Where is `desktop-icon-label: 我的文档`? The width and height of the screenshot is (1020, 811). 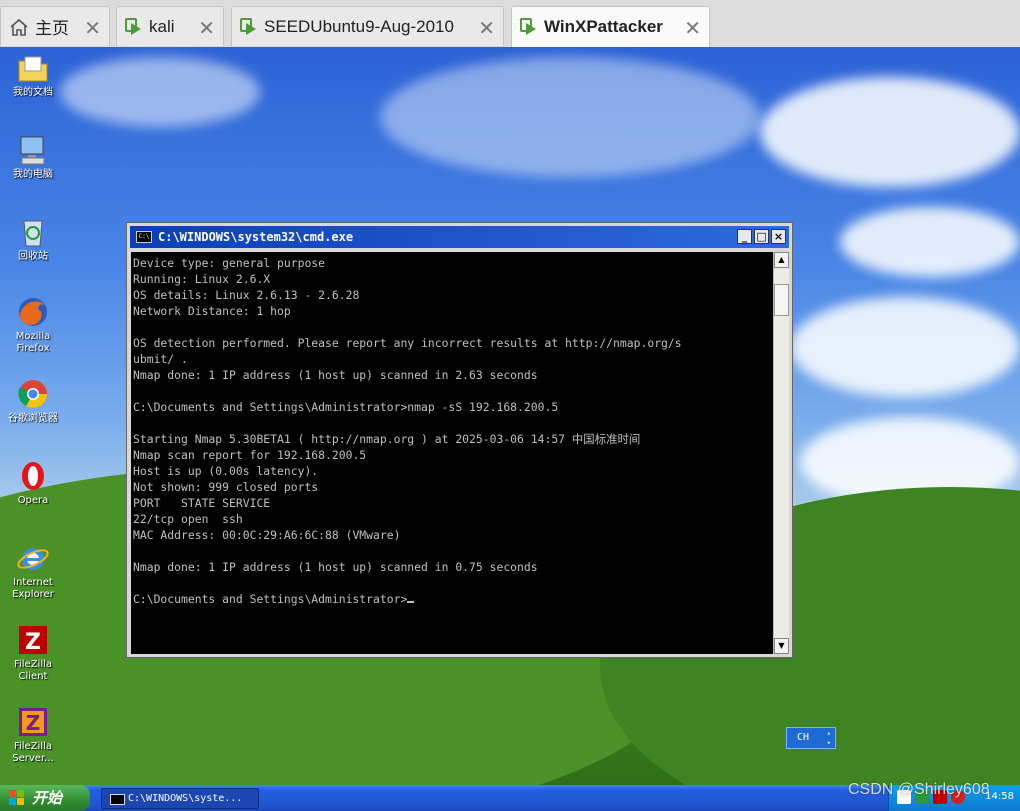 desktop-icon-label: 我的文档 is located at coordinates (33, 92).